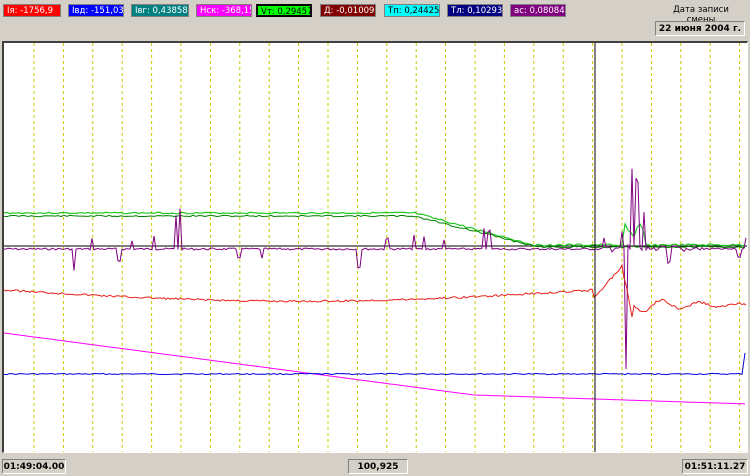 This screenshot has height=476, width=750. I want to click on trace-ia, so click(375, 290).